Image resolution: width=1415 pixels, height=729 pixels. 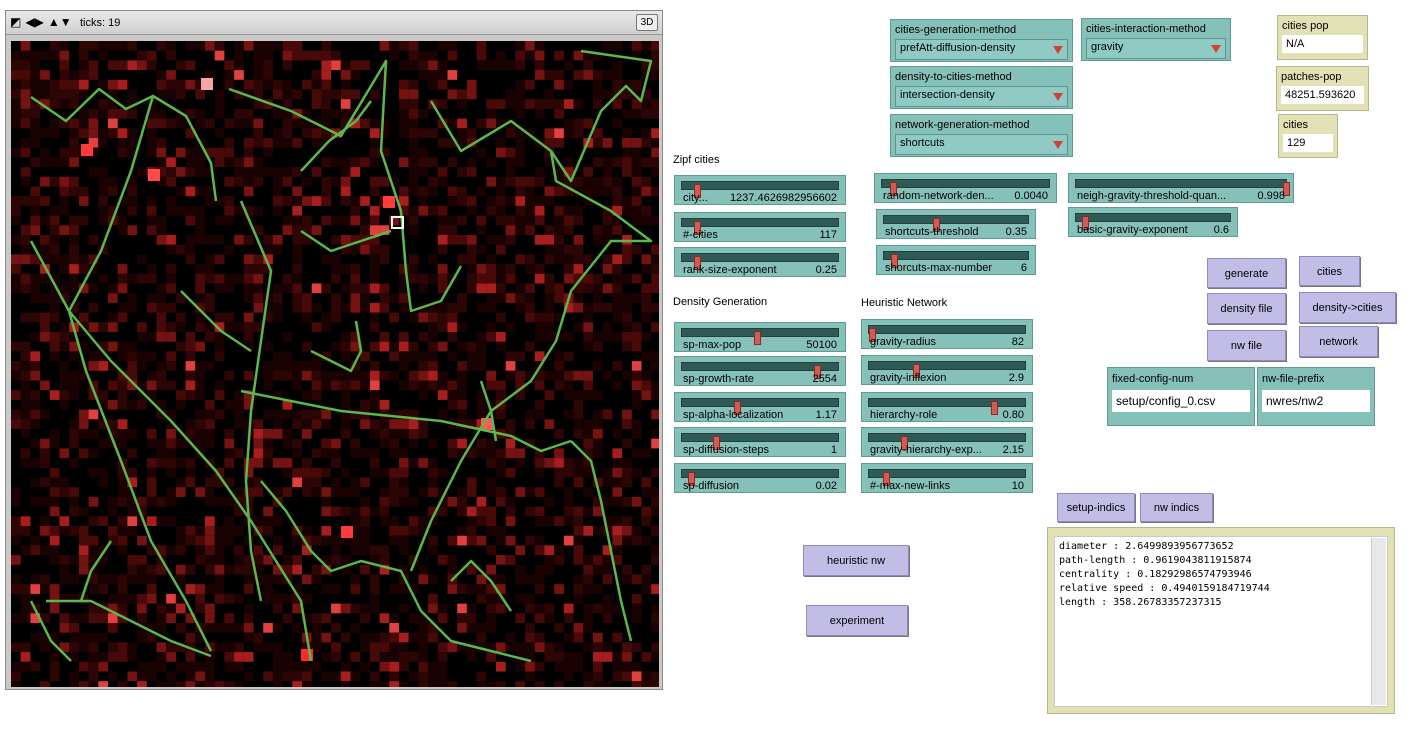 I want to click on cities-interaction-method-chooser: cities-interaction-method gravity, so click(x=1156, y=39).